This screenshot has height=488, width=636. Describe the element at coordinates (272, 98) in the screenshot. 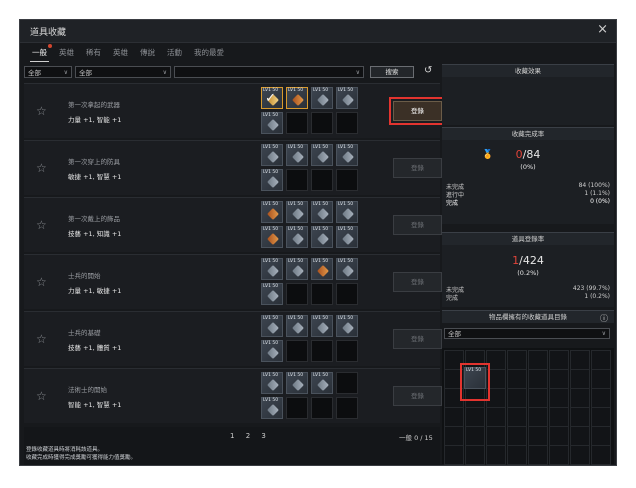

I see `item-slot: LV1 50 ✓` at that location.